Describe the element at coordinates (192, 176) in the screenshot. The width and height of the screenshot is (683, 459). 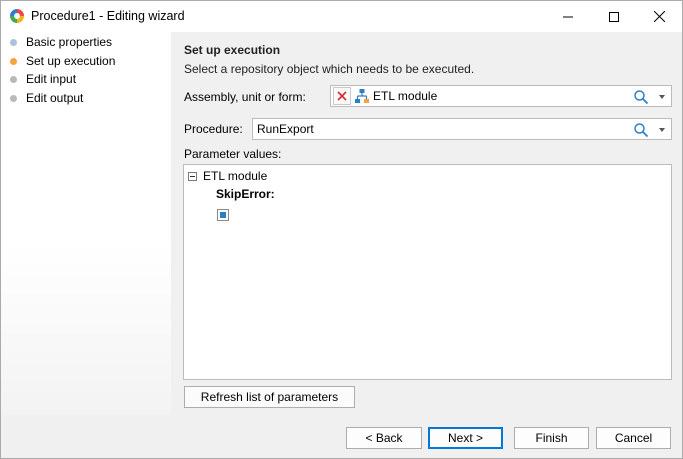
I see `collapse-toggle-icon` at that location.